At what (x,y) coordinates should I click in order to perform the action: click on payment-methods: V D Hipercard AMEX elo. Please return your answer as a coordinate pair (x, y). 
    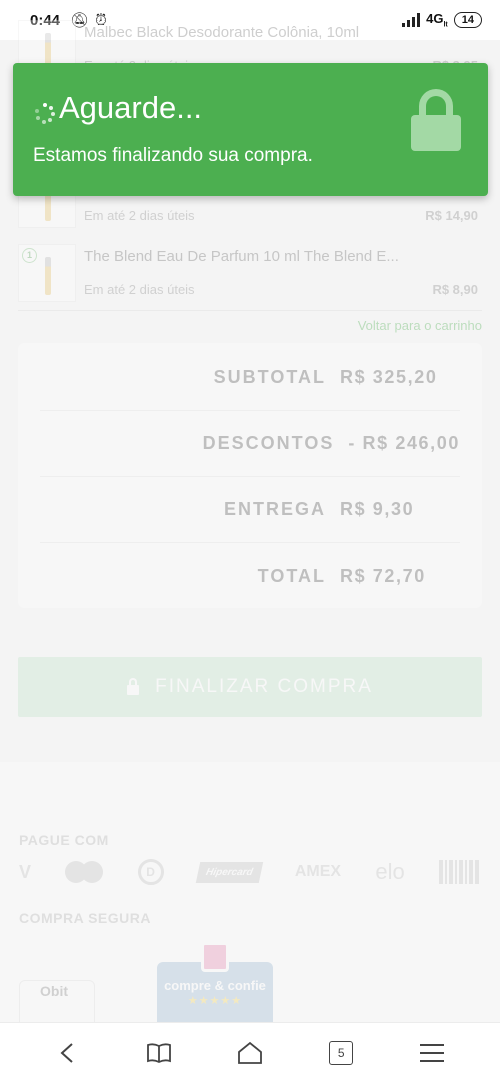
    Looking at the image, I should click on (249, 872).